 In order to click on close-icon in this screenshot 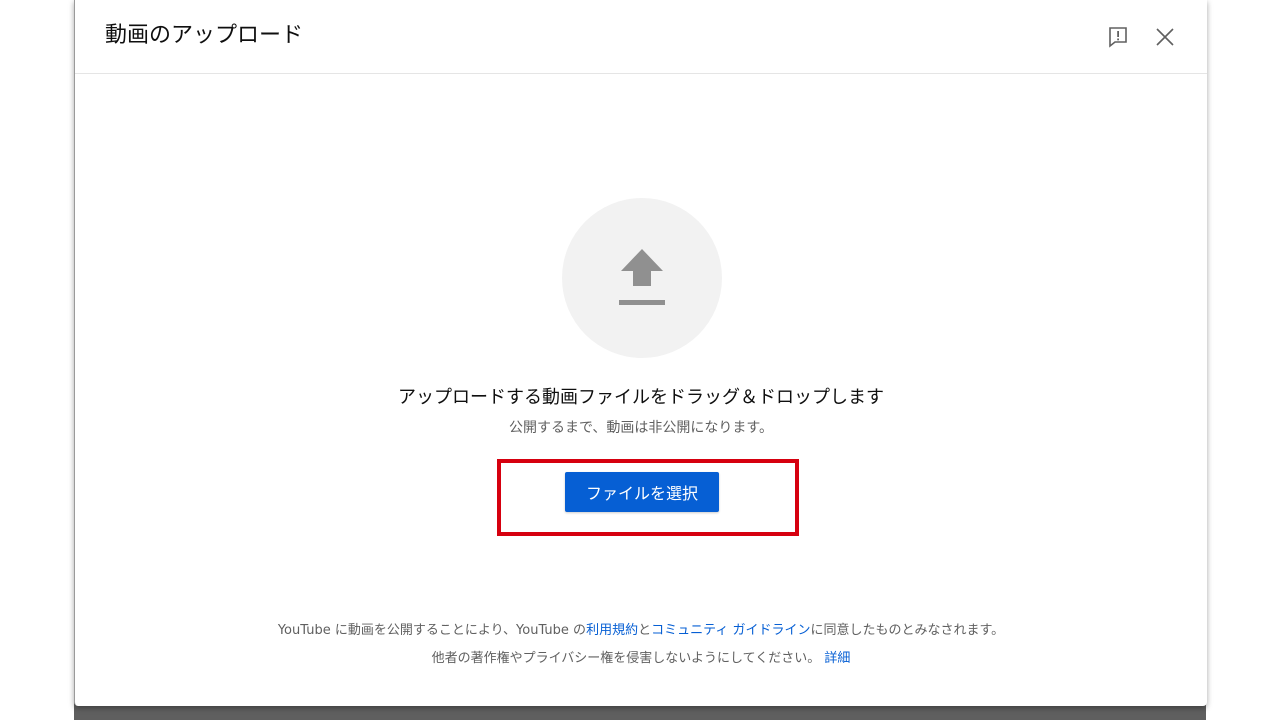, I will do `click(1165, 37)`.